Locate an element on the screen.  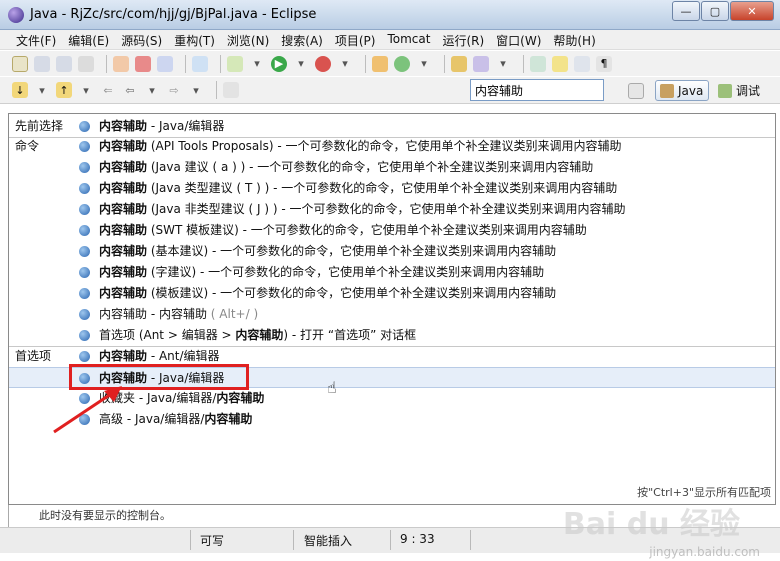
menu-refactor: 重构(T) is located at coordinates (194, 39).